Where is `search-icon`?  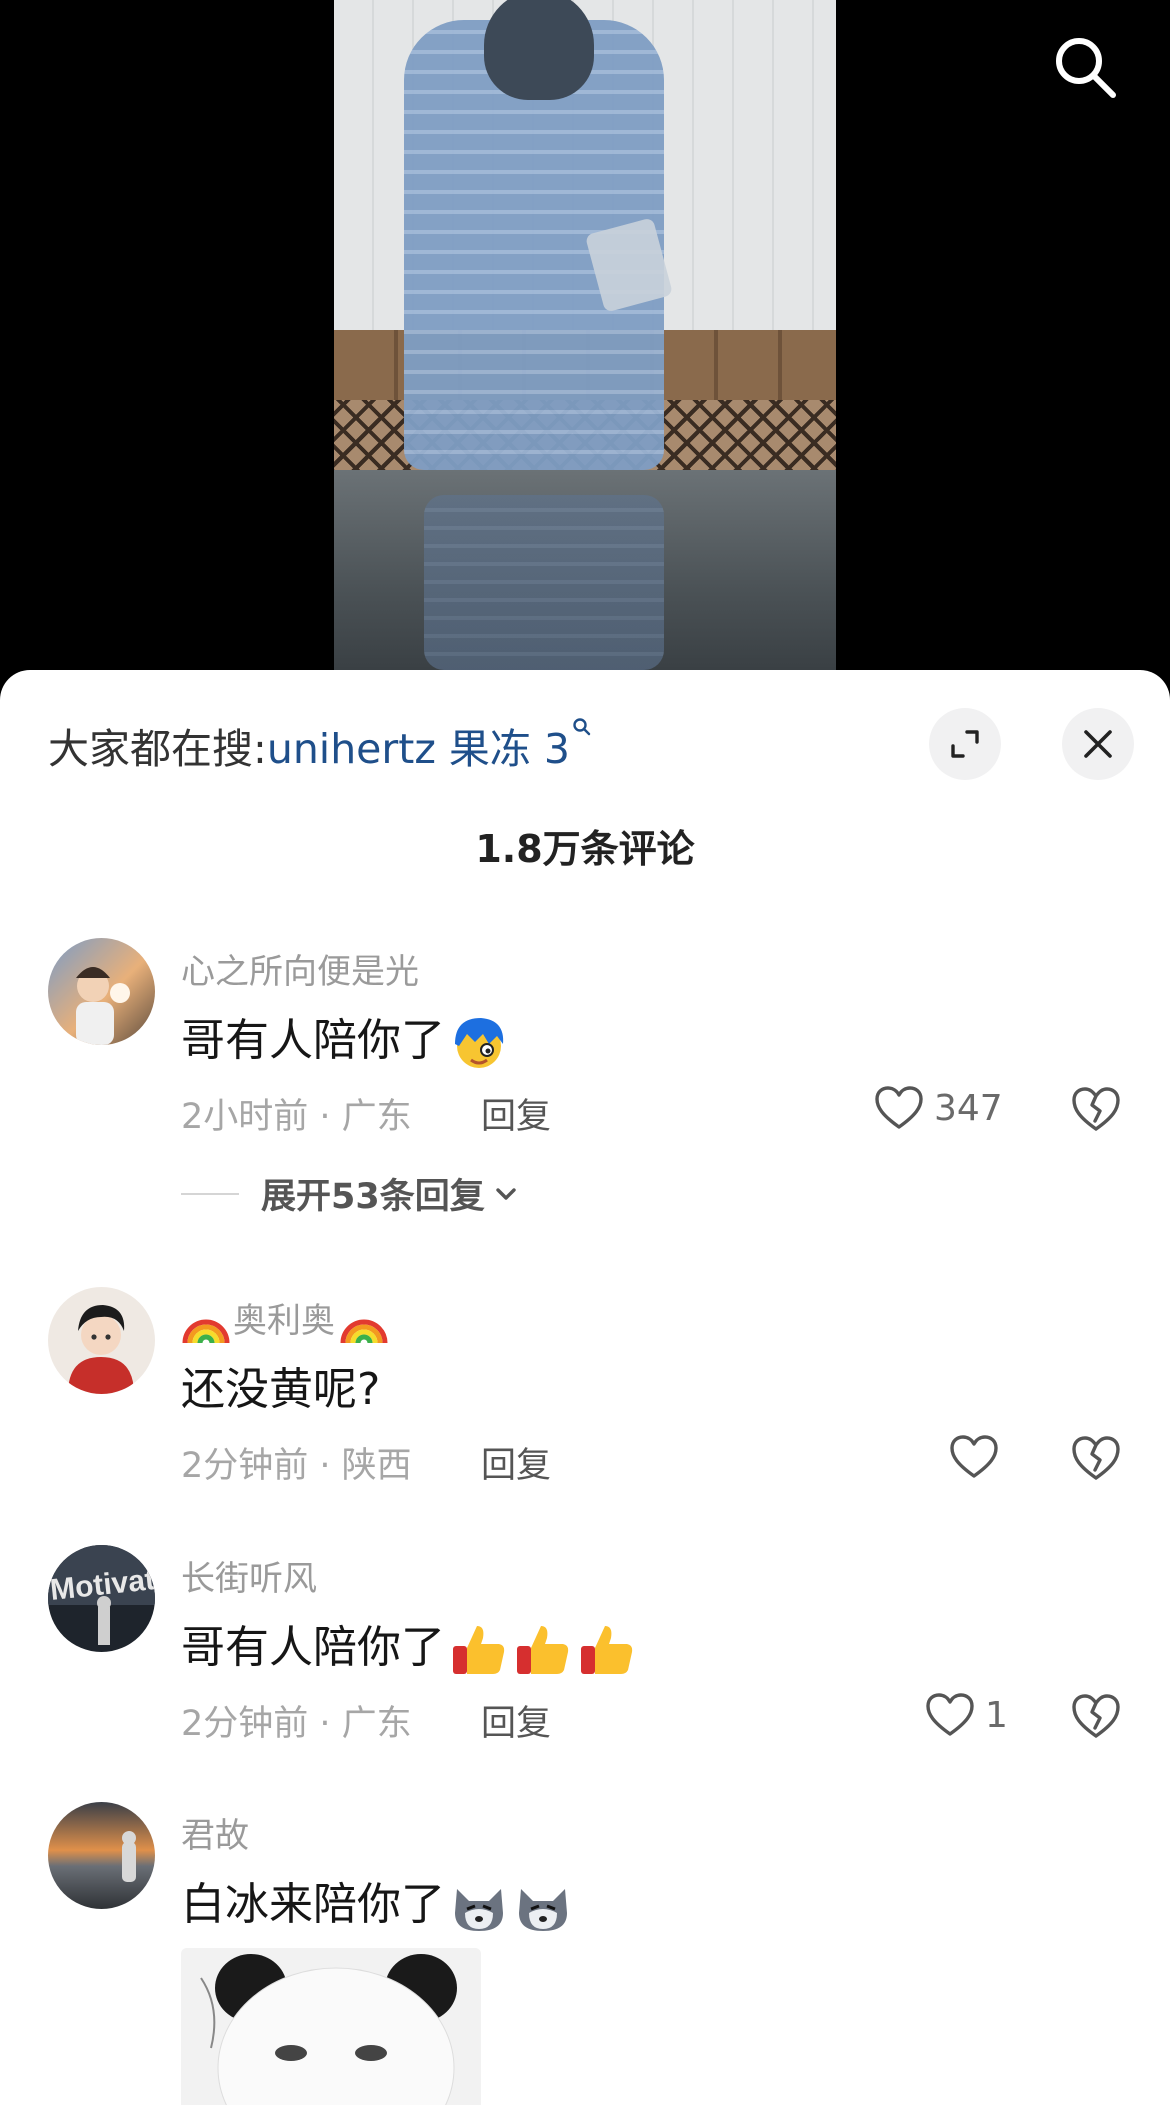
search-icon is located at coordinates (1085, 67).